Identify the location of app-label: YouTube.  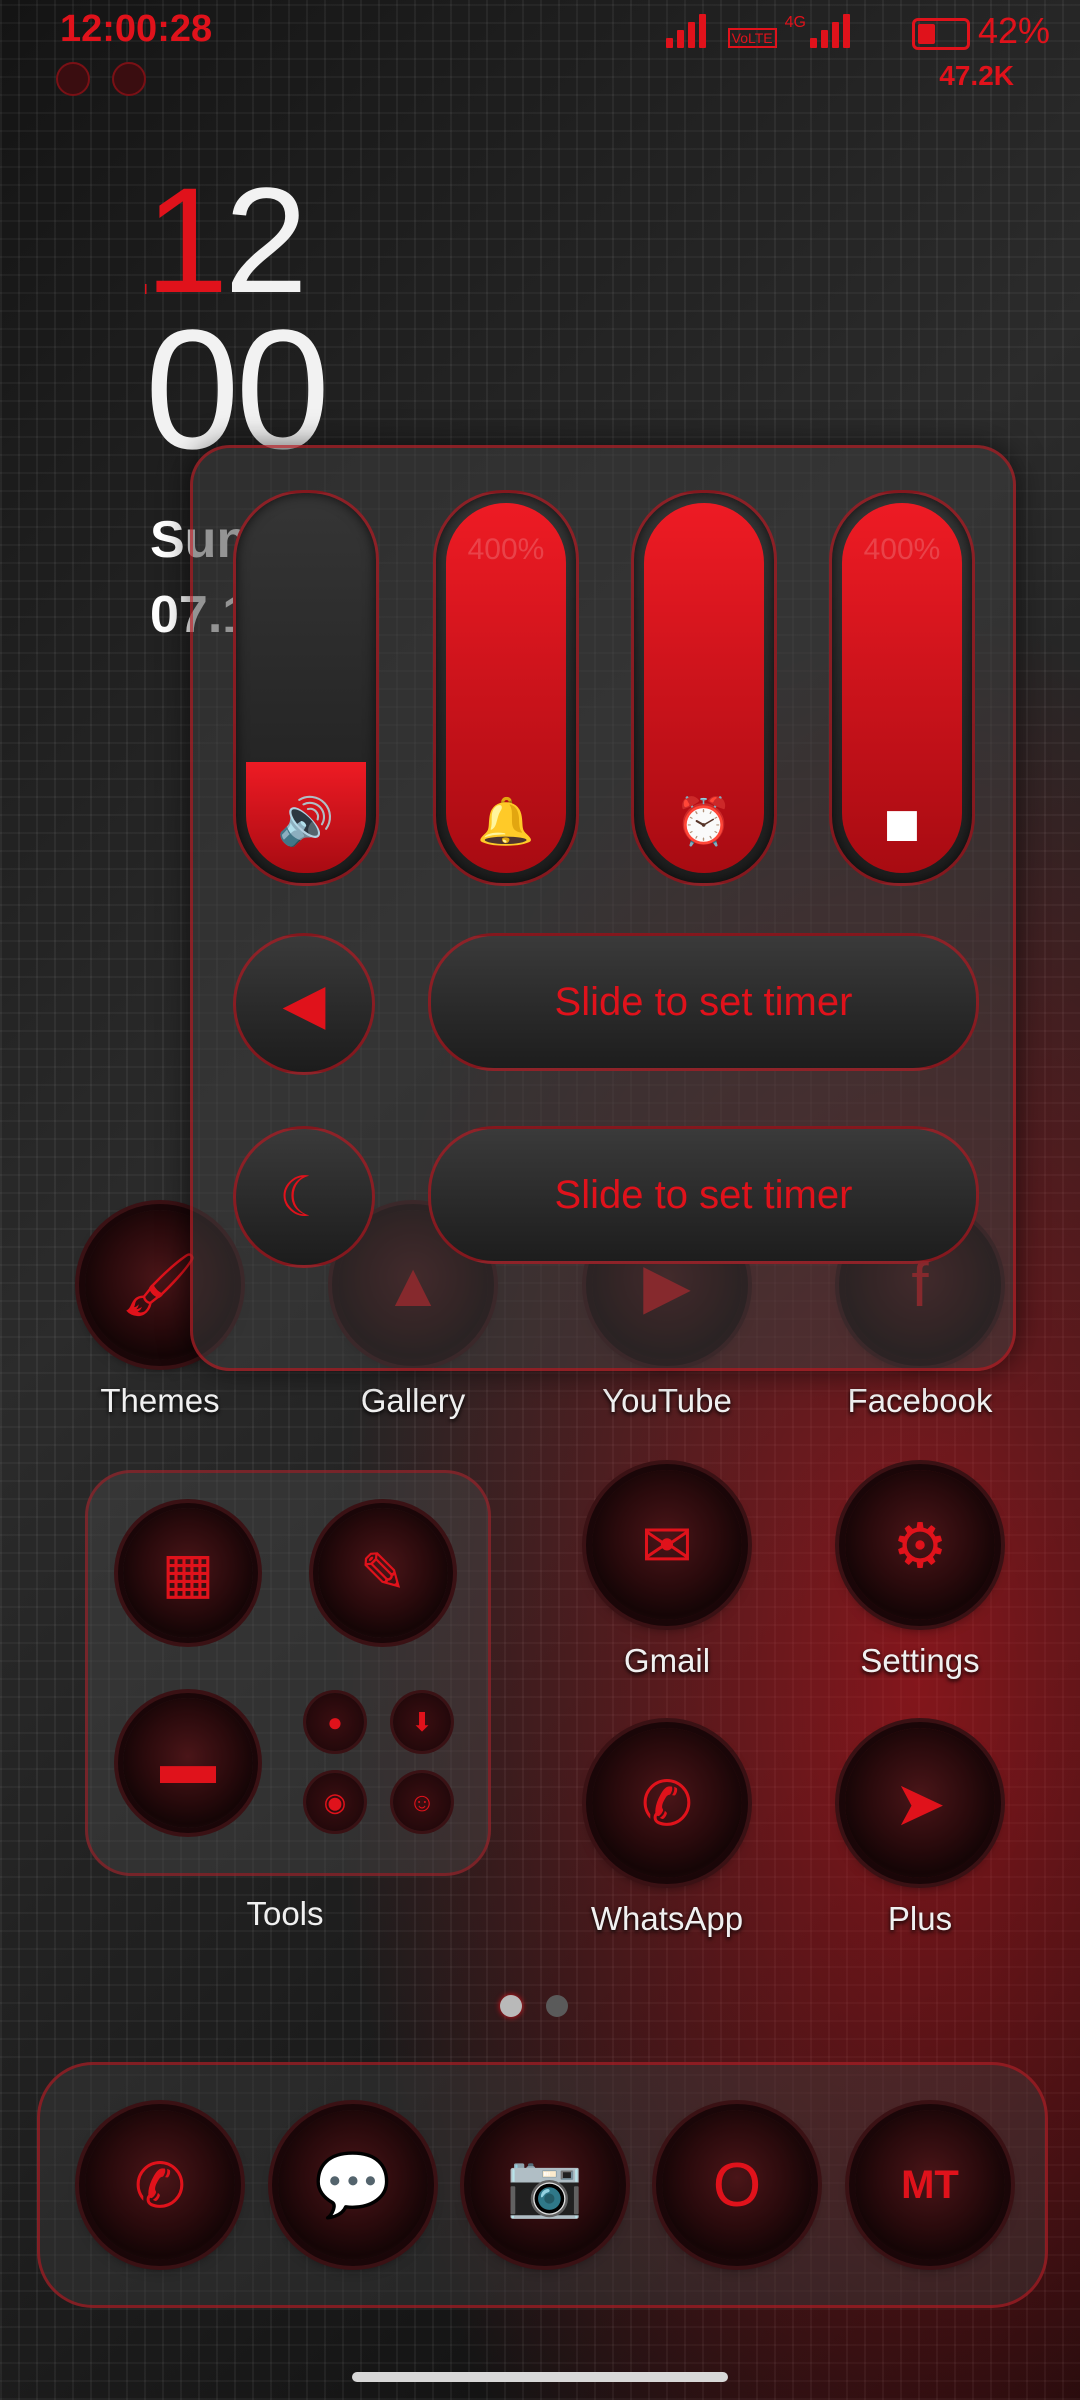
(667, 1400).